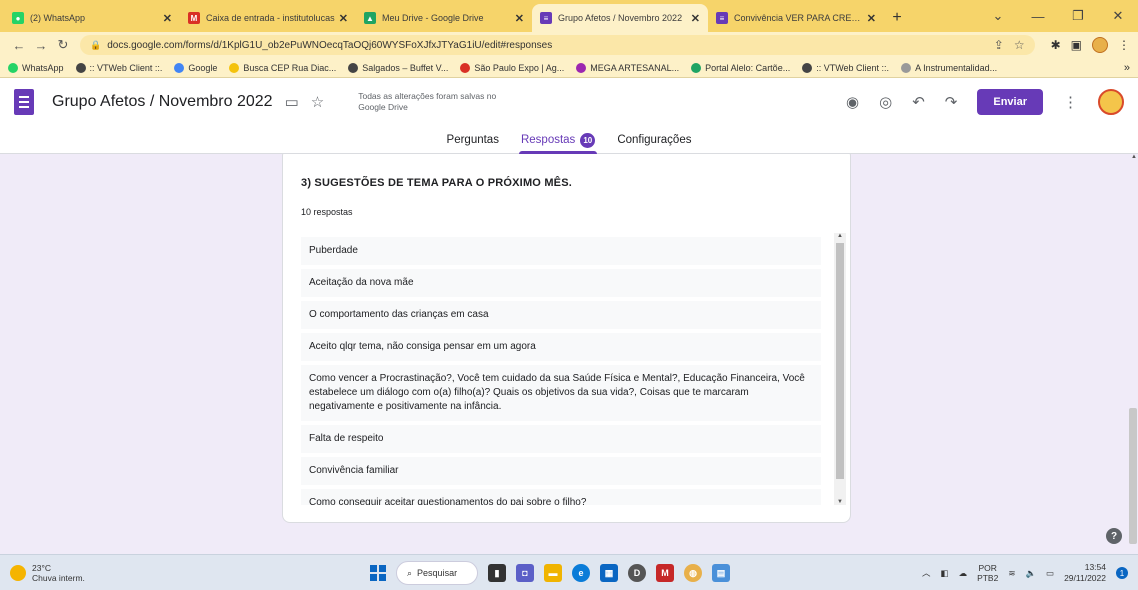 The image size is (1138, 590). Describe the element at coordinates (1124, 45) in the screenshot. I see `chrome-menu-icon: ⋮` at that location.